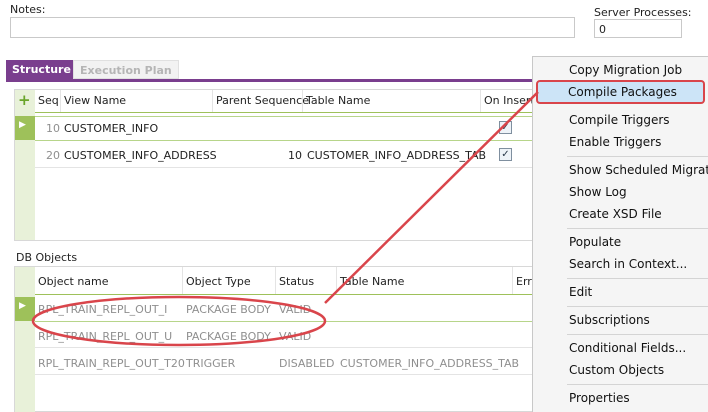  I want to click on annotation-ellipse, so click(179, 321).